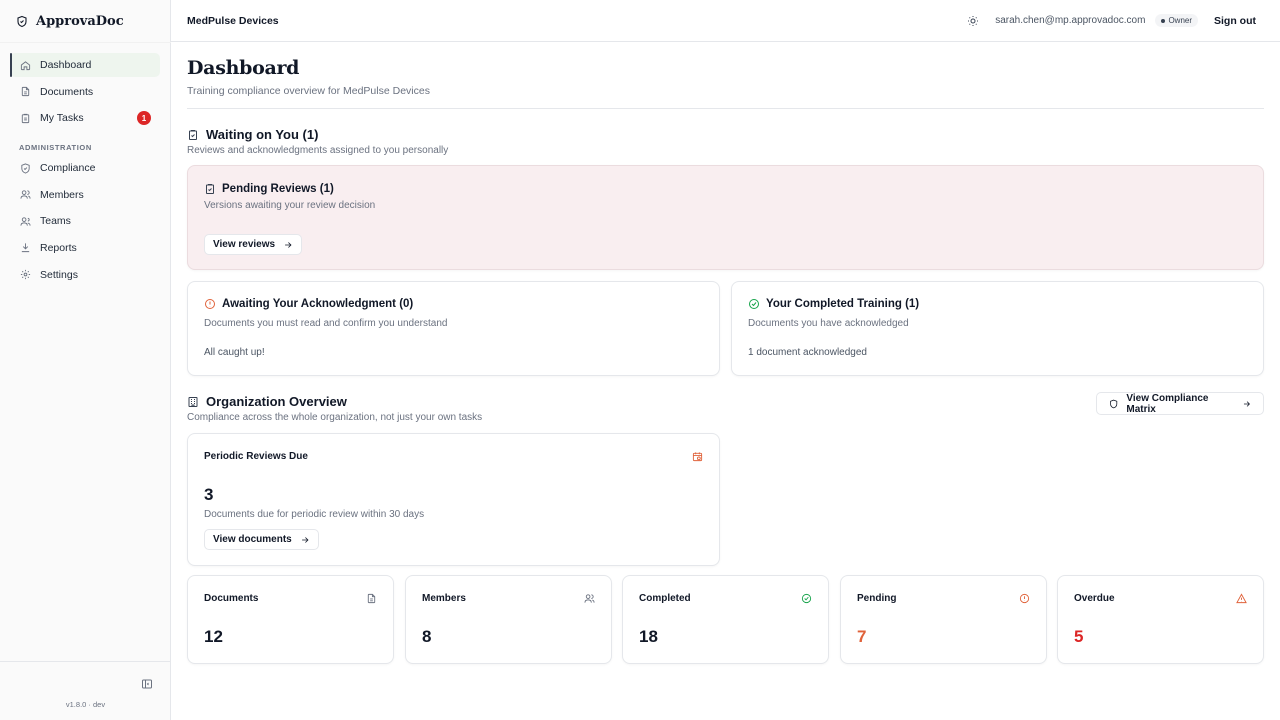  What do you see at coordinates (1094, 598) in the screenshot?
I see `stat-label: Overdue` at bounding box center [1094, 598].